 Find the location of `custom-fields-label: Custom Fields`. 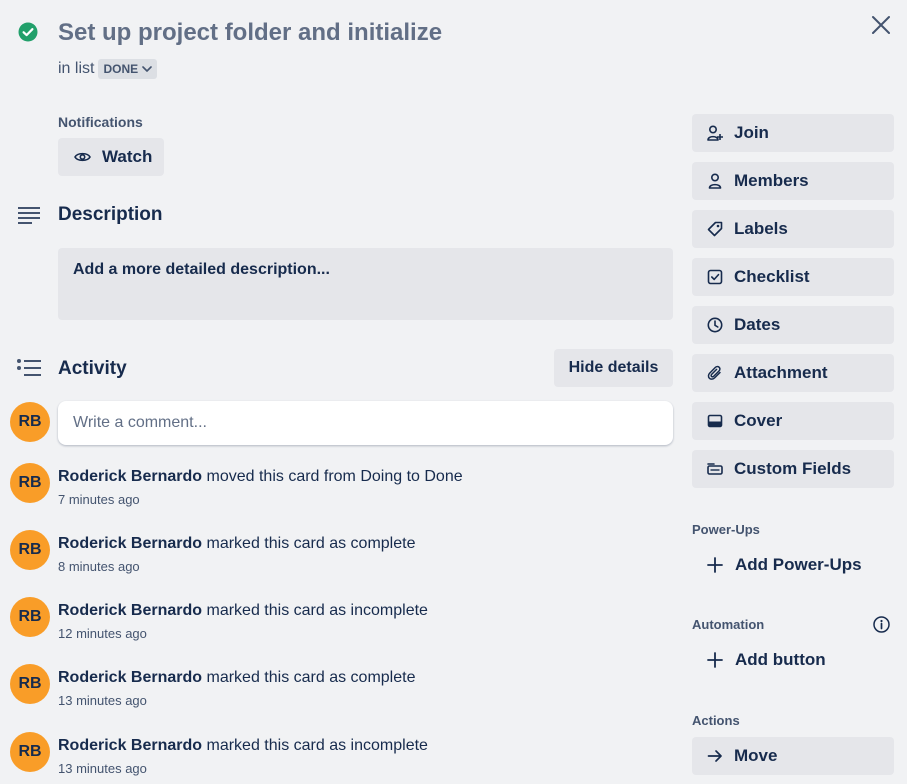

custom-fields-label: Custom Fields is located at coordinates (793, 468).